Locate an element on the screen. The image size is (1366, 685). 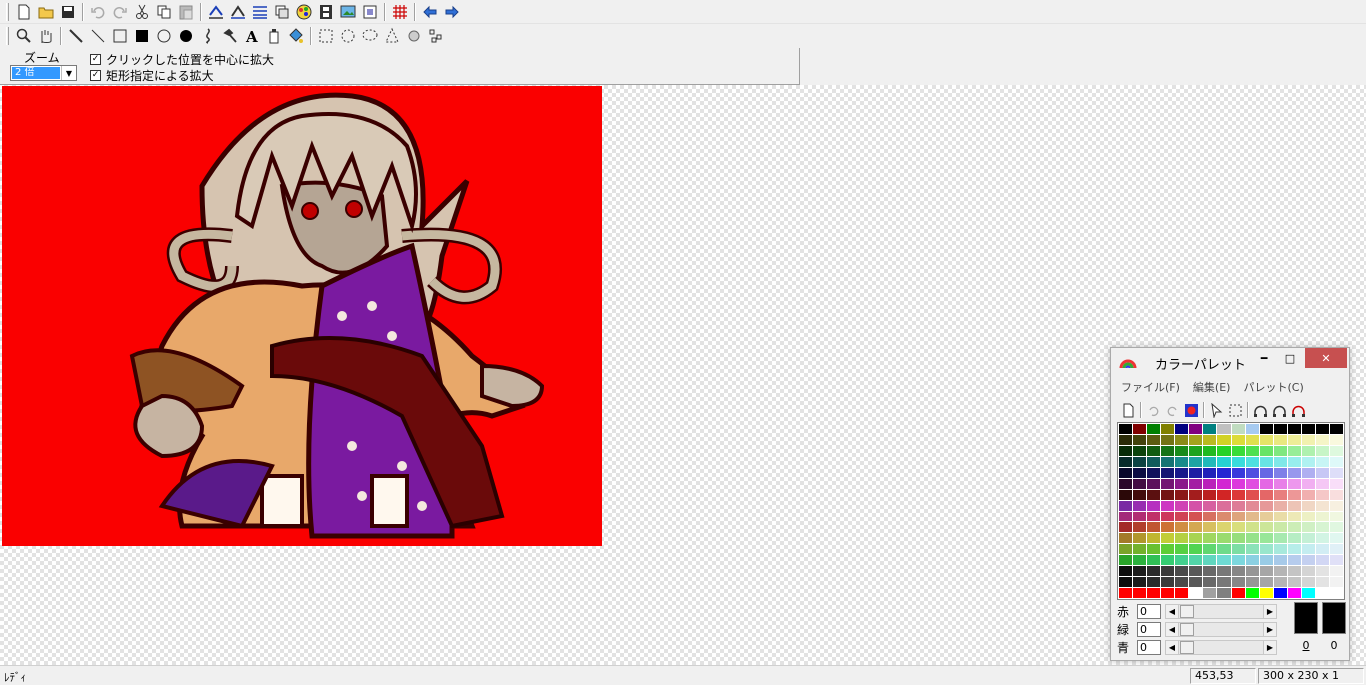
color-picker-icon is located at coordinates (1191, 410).